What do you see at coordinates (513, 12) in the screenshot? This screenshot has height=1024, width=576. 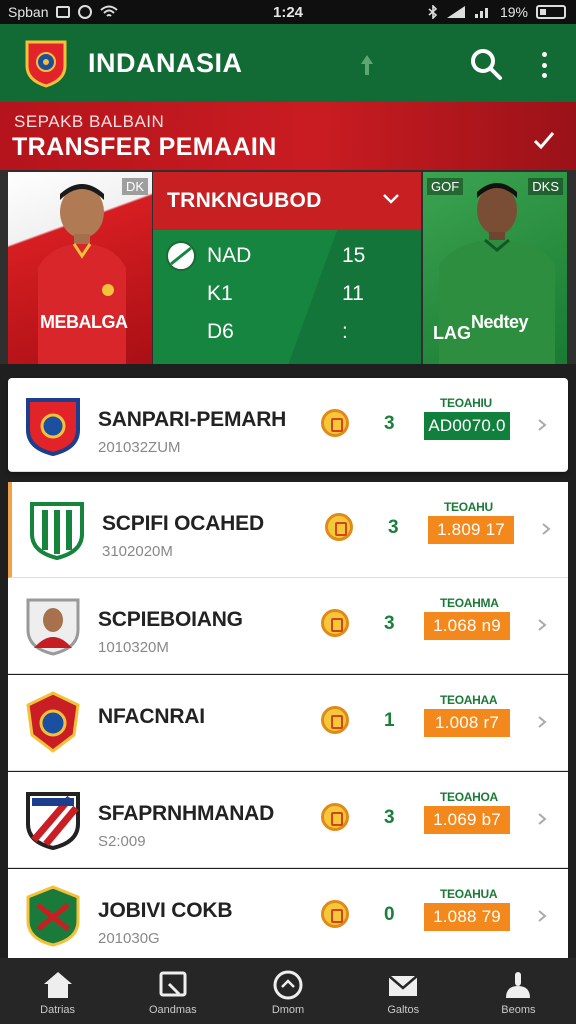 I see `battery-percent: 19%` at bounding box center [513, 12].